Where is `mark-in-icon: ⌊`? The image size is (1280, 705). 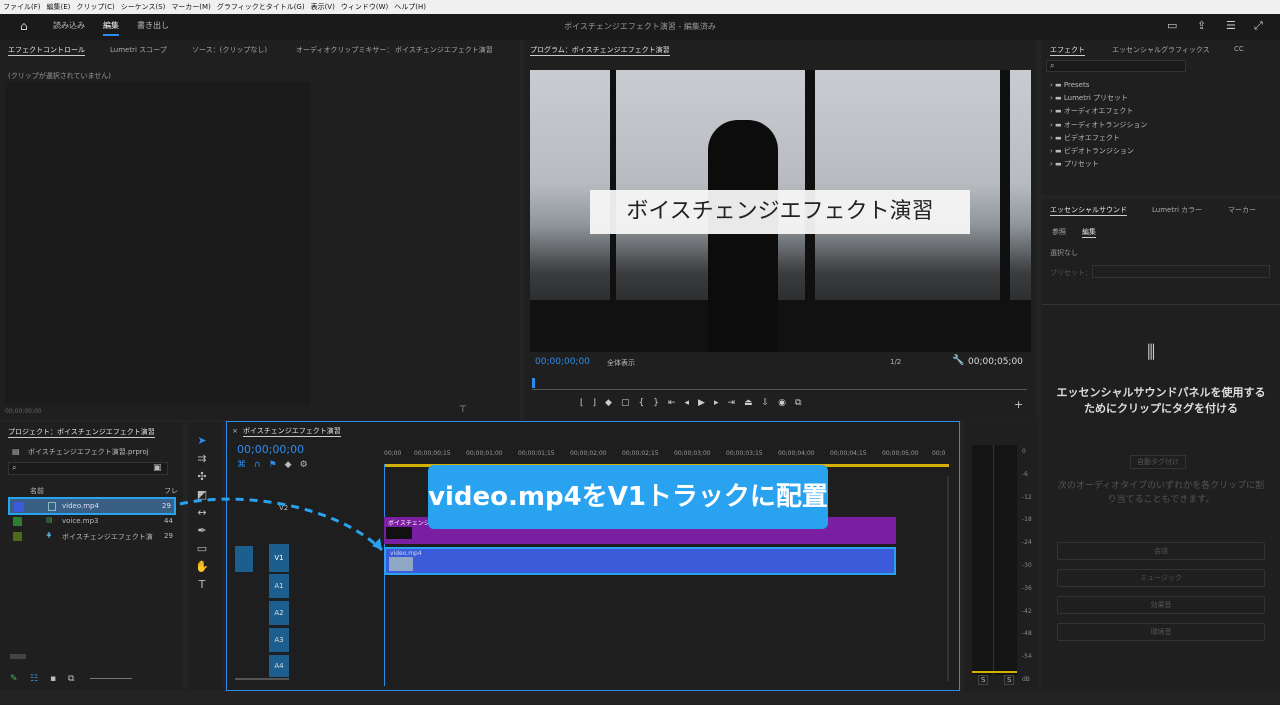
mark-in-icon: ⌊ is located at coordinates (586, 403).